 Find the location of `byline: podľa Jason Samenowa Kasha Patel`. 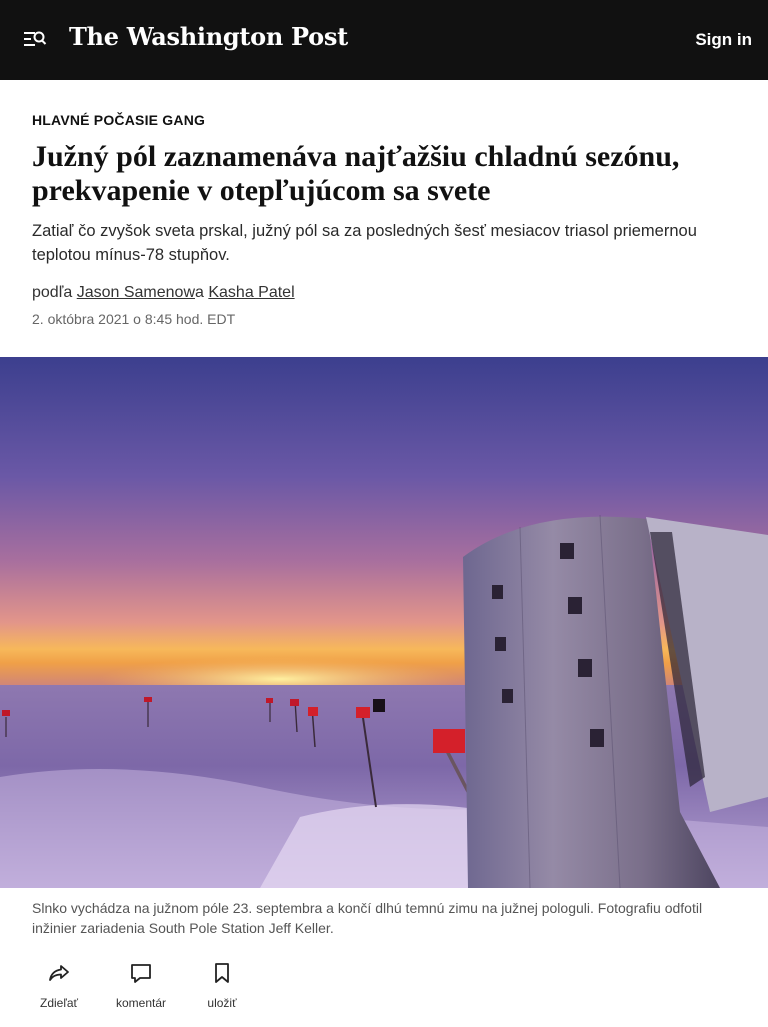

byline: podľa Jason Samenowa Kasha Patel is located at coordinates (163, 293).